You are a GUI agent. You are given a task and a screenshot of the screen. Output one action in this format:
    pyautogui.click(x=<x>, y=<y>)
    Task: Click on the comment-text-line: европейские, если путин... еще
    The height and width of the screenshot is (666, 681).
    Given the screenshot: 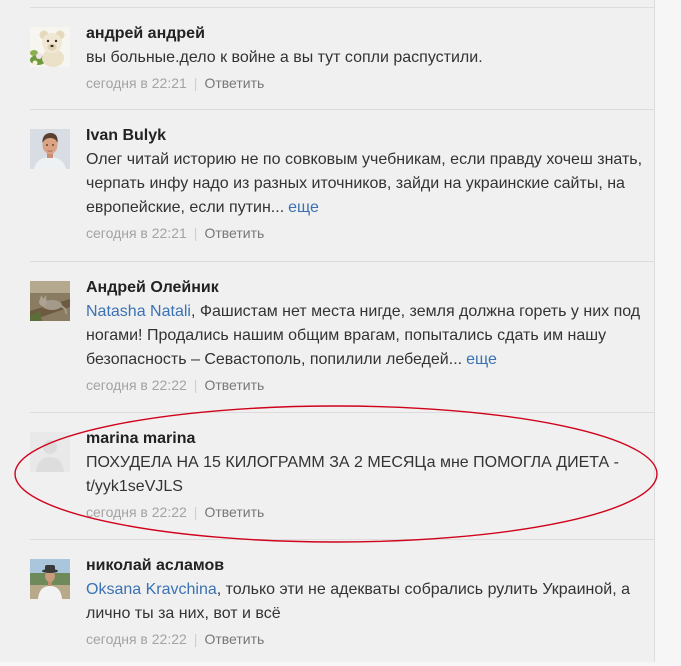 What is the action you would take?
    pyautogui.click(x=370, y=208)
    